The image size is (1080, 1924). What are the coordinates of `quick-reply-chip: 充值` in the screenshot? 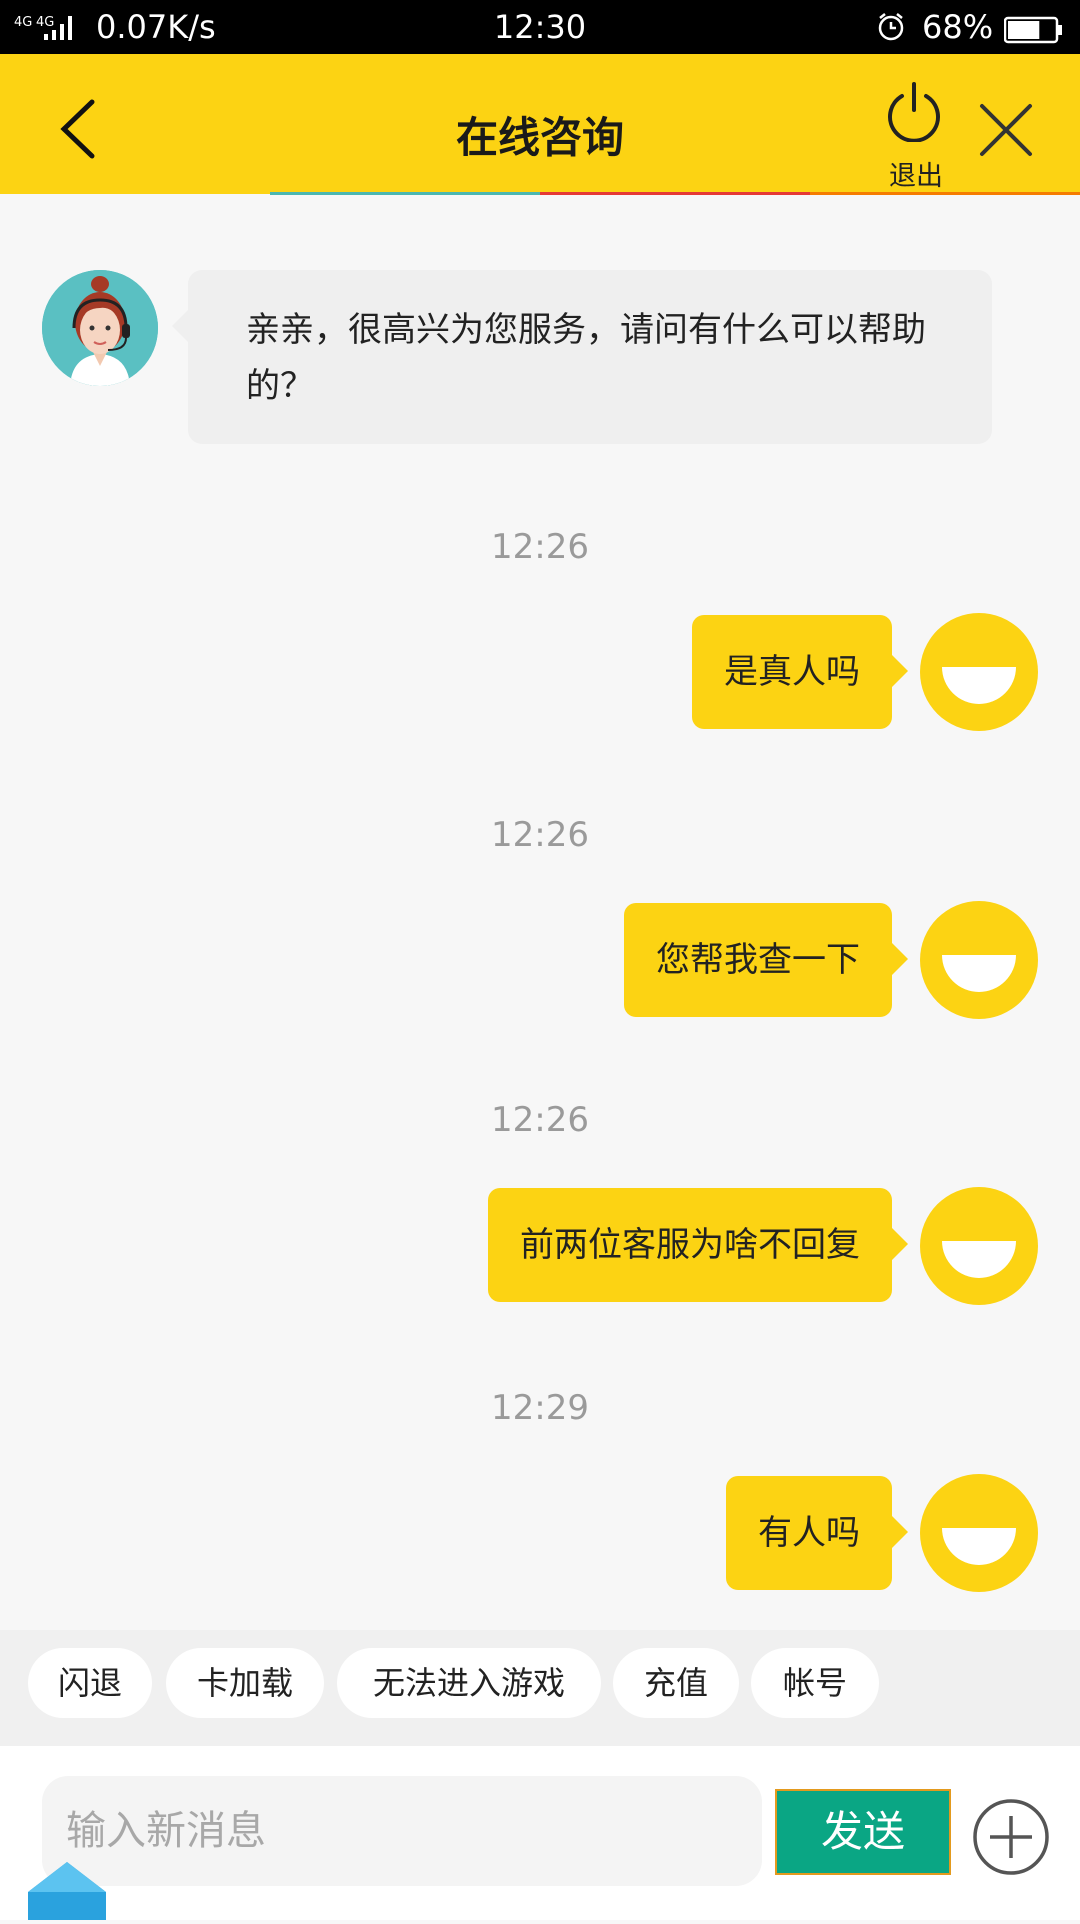 It's located at (676, 1683).